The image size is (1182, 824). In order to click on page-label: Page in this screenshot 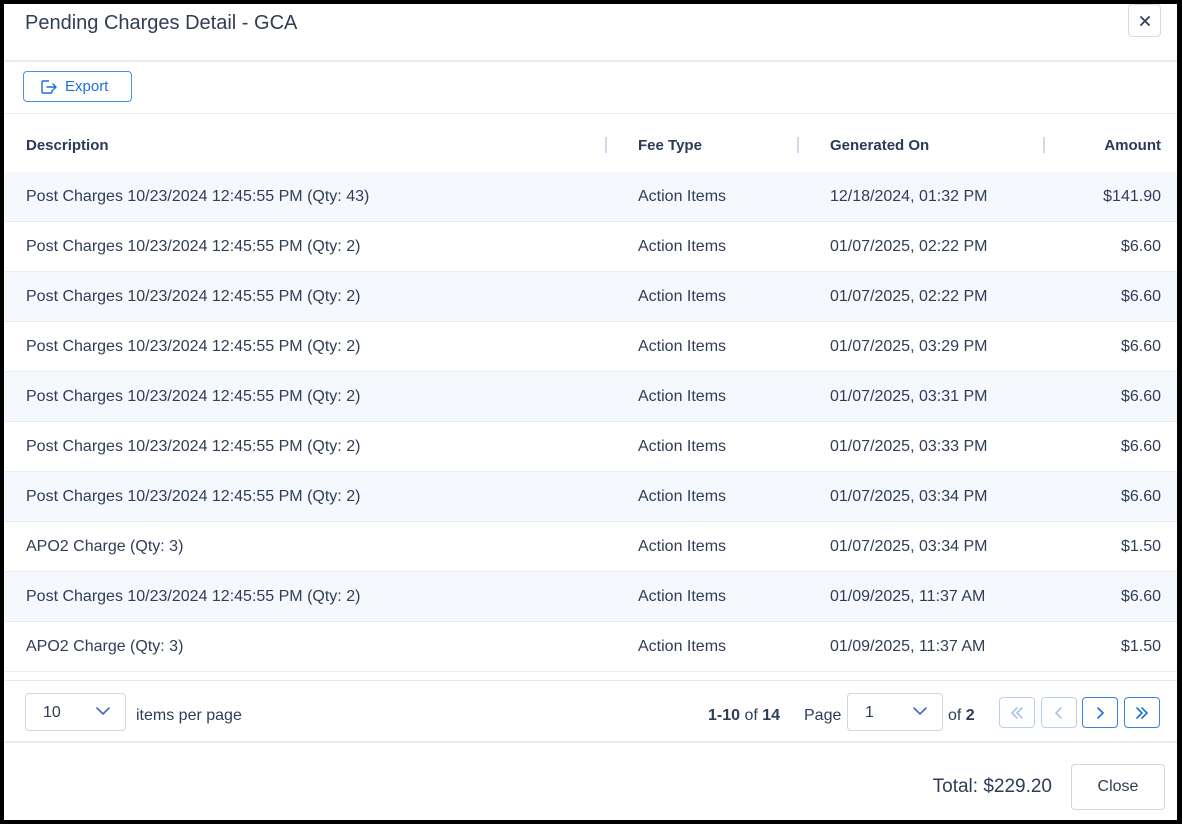, I will do `click(823, 715)`.